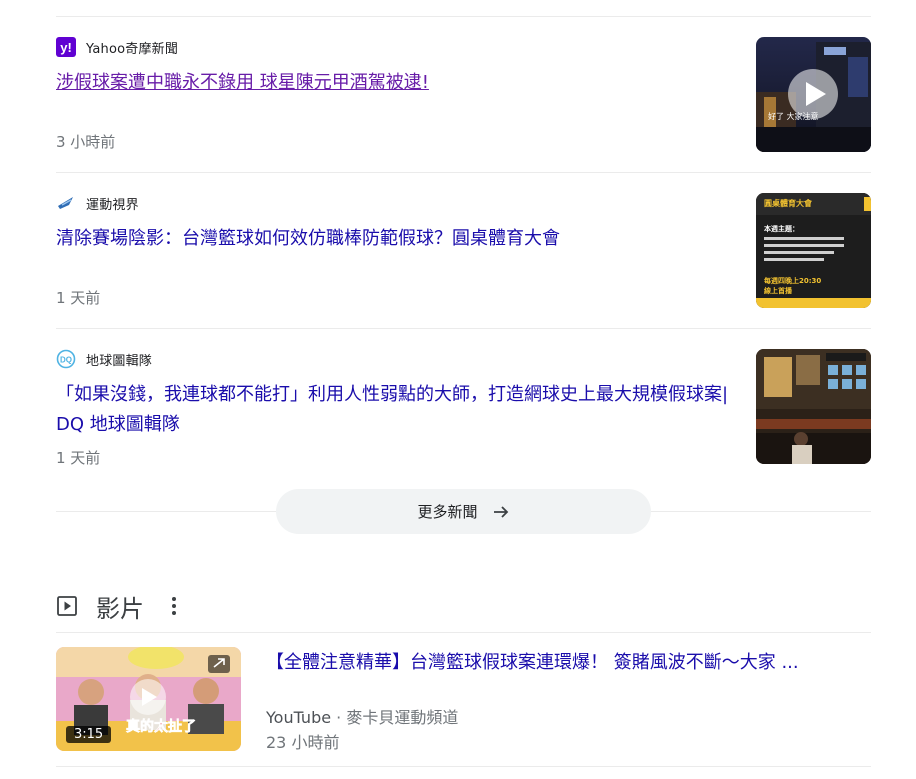 This screenshot has width=916, height=779. Describe the element at coordinates (148, 699) in the screenshot. I see `video-thumbnail: 真的太扯了 3:15` at that location.